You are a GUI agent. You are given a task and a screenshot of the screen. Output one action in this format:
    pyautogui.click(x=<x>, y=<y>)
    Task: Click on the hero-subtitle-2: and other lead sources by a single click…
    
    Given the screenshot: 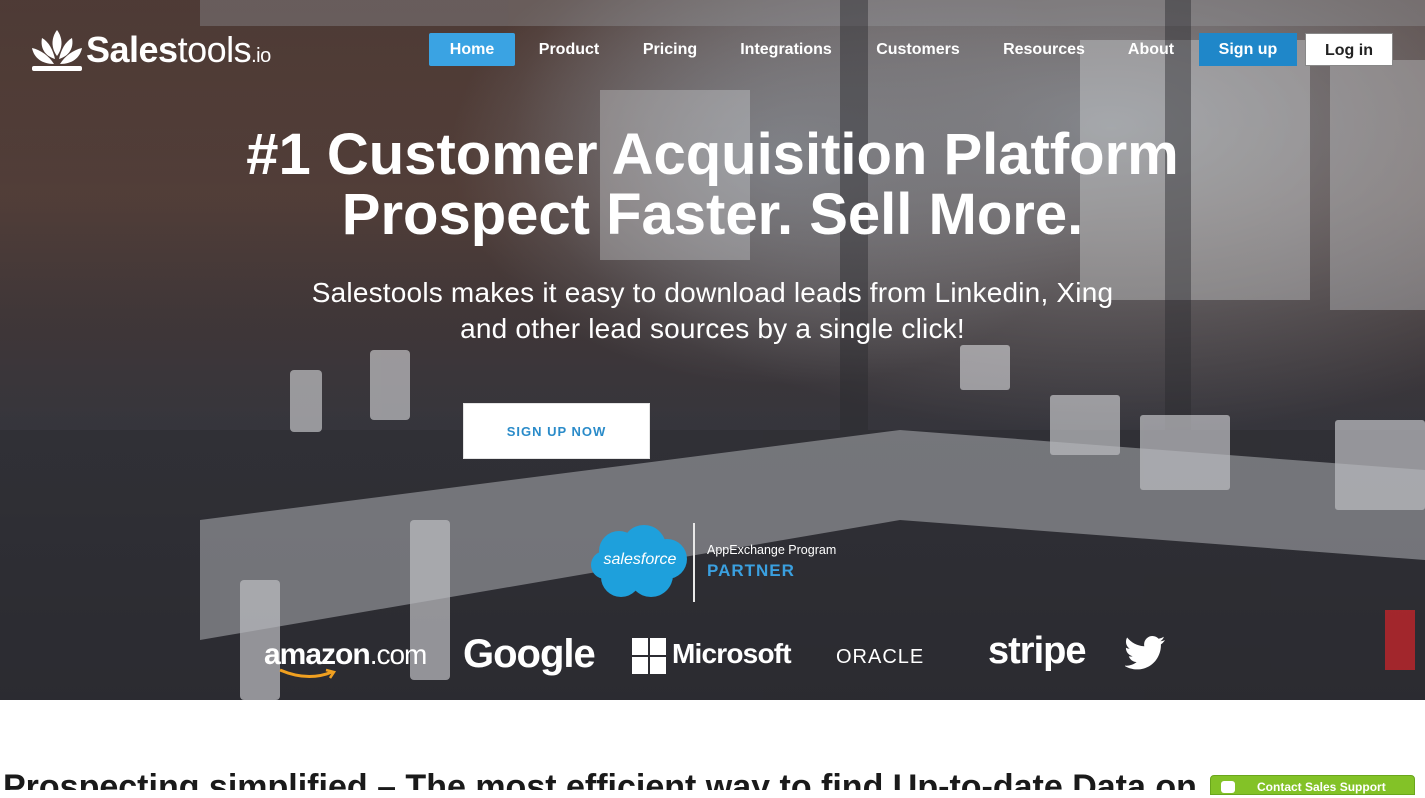 What is the action you would take?
    pyautogui.click(x=712, y=328)
    